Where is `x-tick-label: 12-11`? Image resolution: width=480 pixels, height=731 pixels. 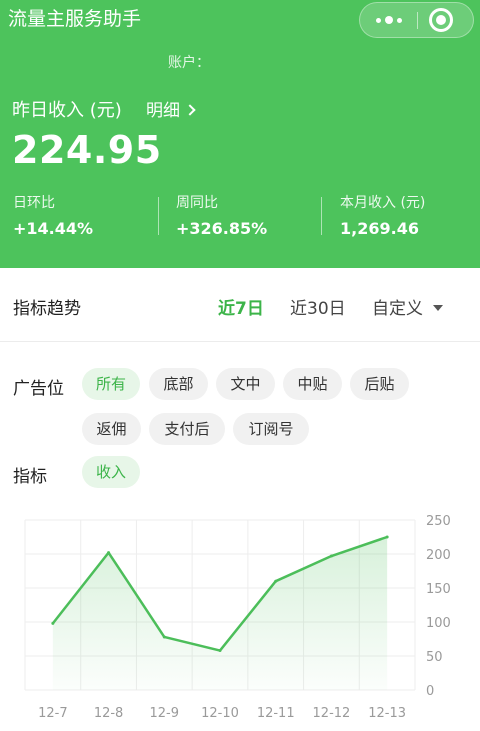
x-tick-label: 12-11 is located at coordinates (276, 713).